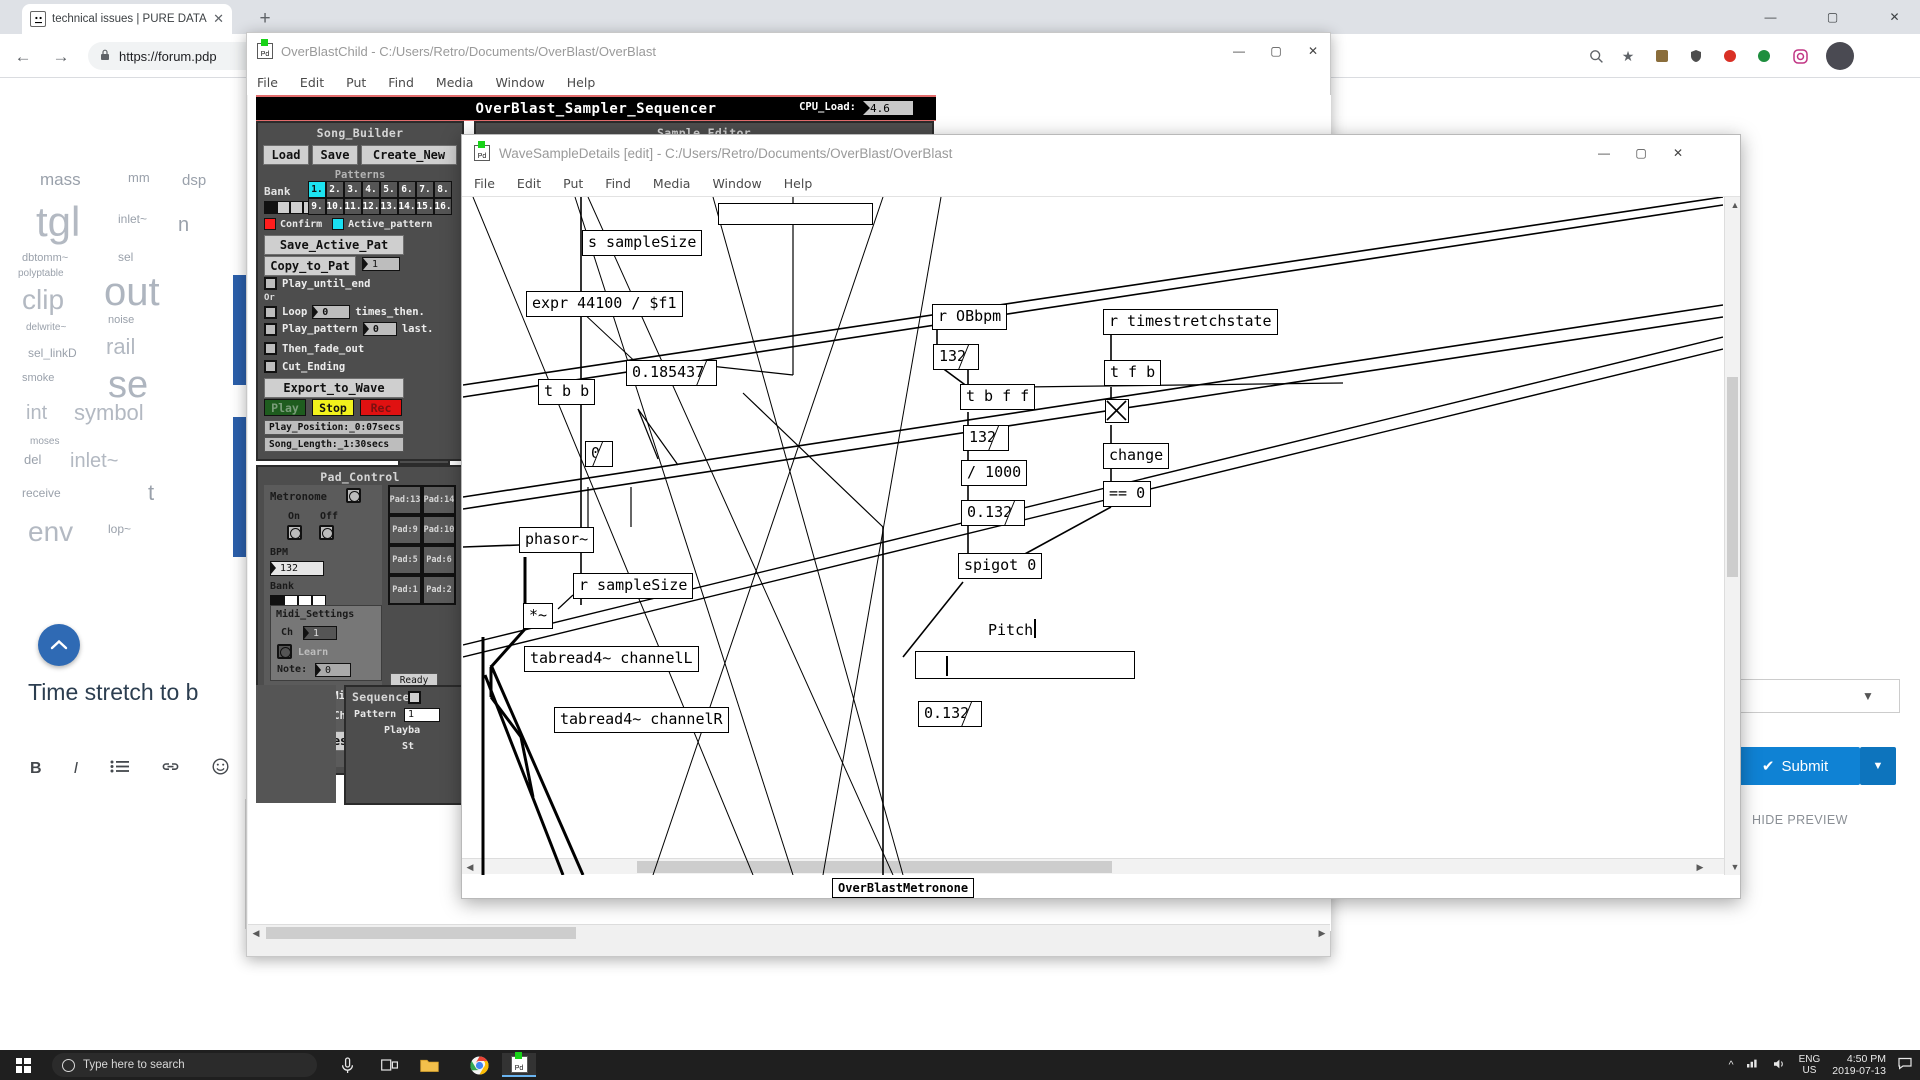 This screenshot has width=1920, height=1080. I want to click on pd-number-zero: 0, so click(599, 454).